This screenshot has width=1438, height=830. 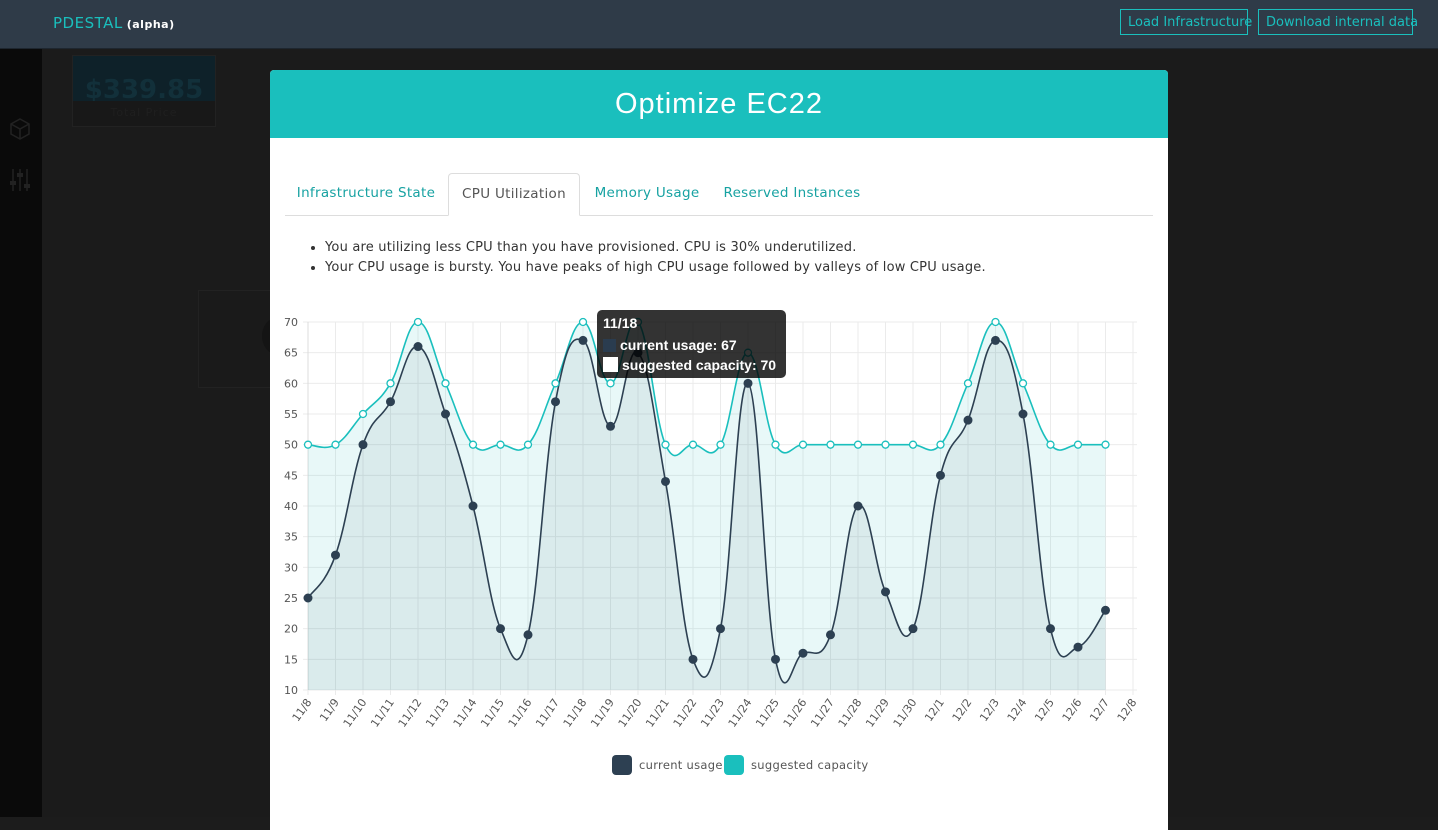 I want to click on x-tick-label: 12/6, so click(x=1072, y=710).